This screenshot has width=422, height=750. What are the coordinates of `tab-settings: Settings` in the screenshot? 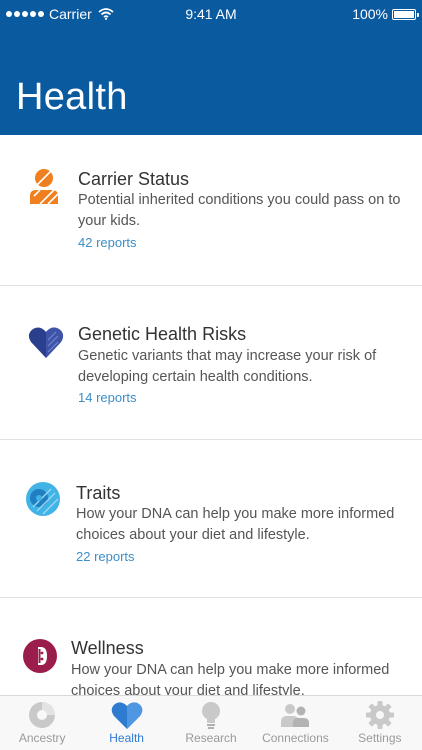 It's located at (380, 723).